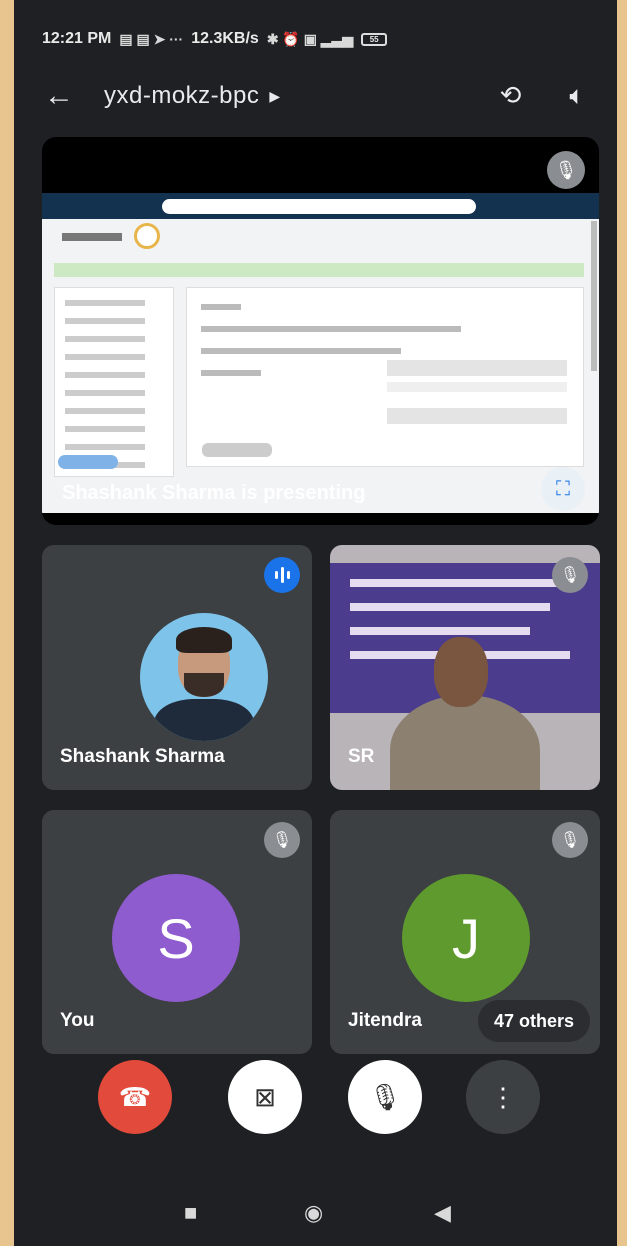  Describe the element at coordinates (320, 96) in the screenshot. I see `meeting-top-bar: ← yxd-mokz-bpc ▶ ⟲ 🔈︎` at that location.